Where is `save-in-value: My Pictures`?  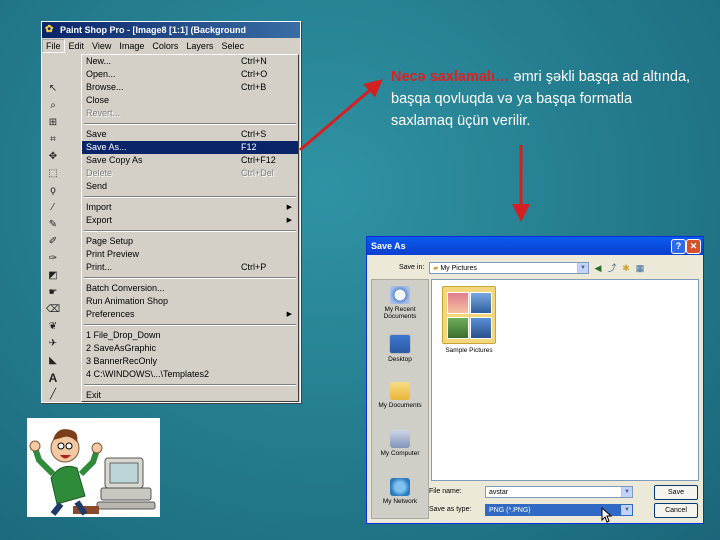 save-in-value: My Pictures is located at coordinates (458, 268).